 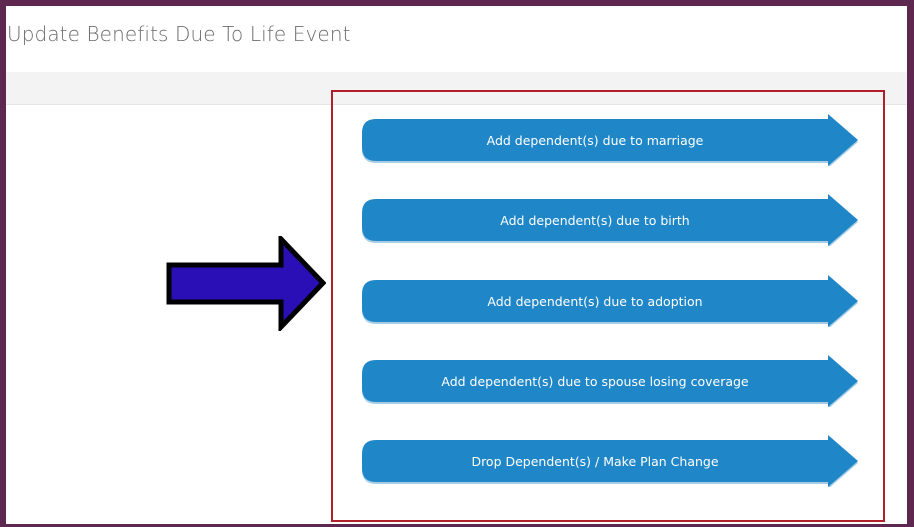 I want to click on adoption-button: Add dependent(s) due to adoption, so click(x=610, y=301).